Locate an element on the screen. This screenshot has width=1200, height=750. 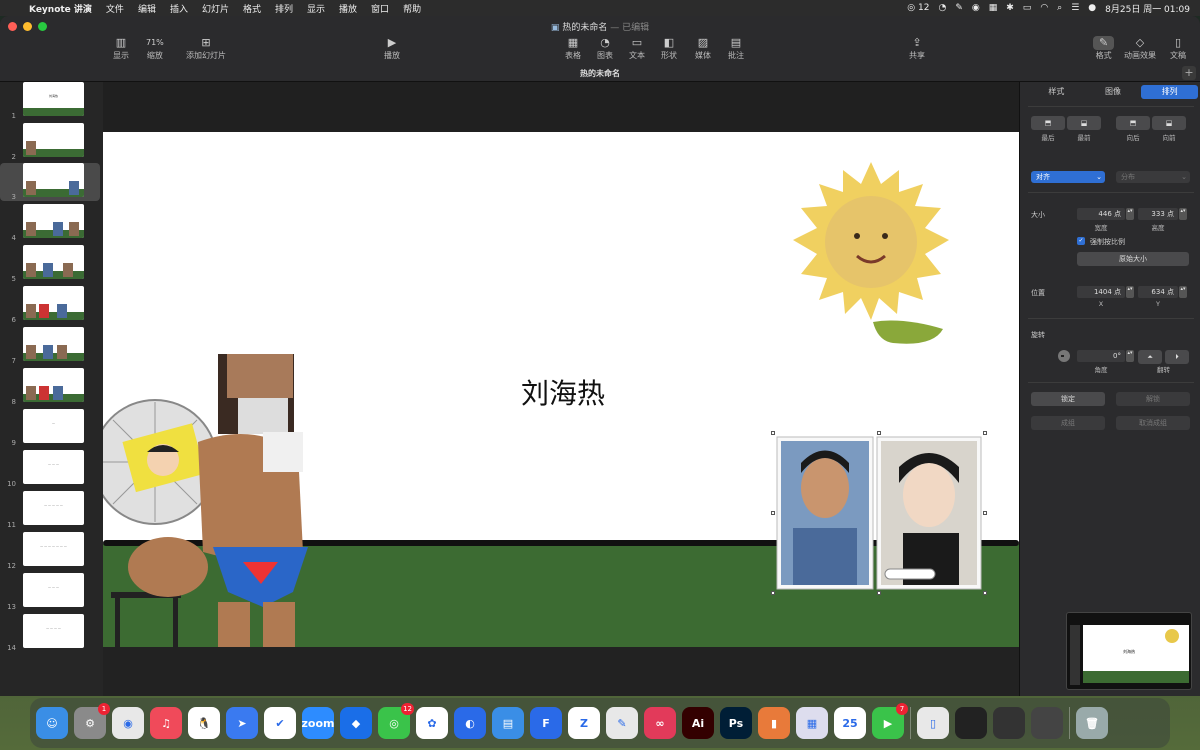
keyboard-status-icon: ▦ is located at coordinates (993, 8).